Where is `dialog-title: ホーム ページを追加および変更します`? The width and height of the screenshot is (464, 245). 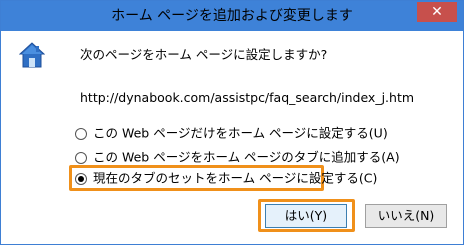 dialog-title: ホーム ページを追加および変更します is located at coordinates (232, 16).